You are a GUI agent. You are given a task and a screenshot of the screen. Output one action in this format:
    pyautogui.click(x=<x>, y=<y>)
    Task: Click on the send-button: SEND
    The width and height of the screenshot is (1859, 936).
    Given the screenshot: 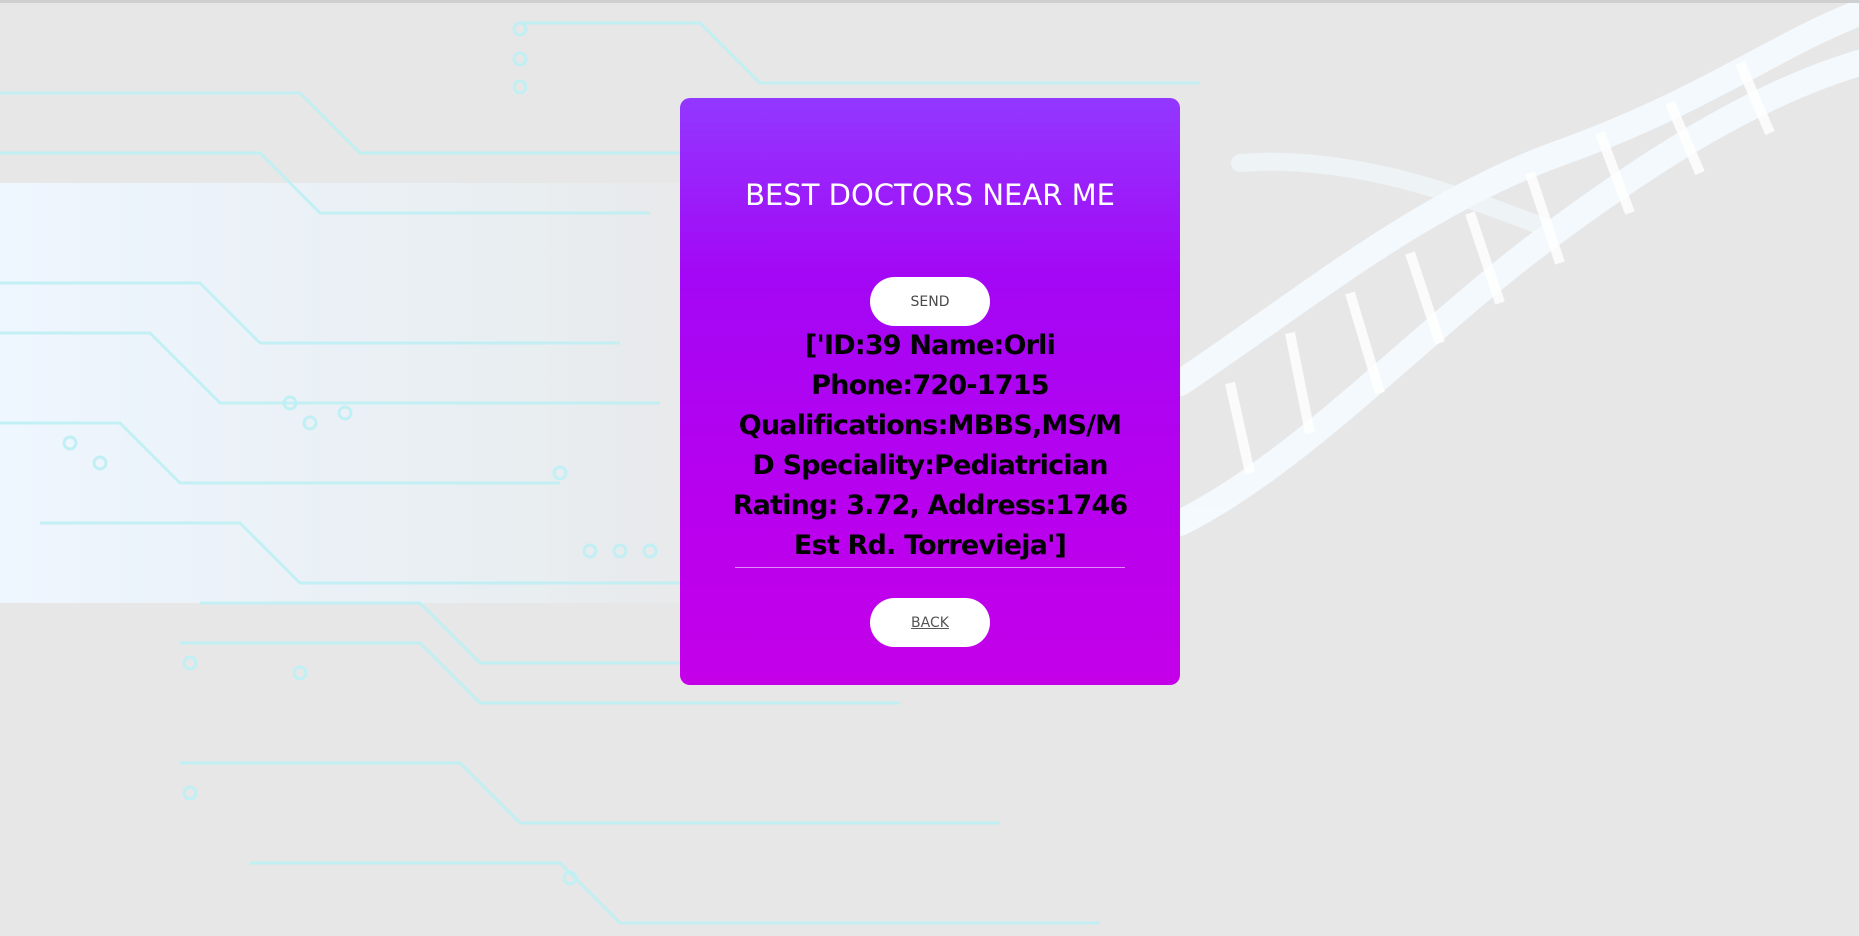 What is the action you would take?
    pyautogui.click(x=930, y=301)
    